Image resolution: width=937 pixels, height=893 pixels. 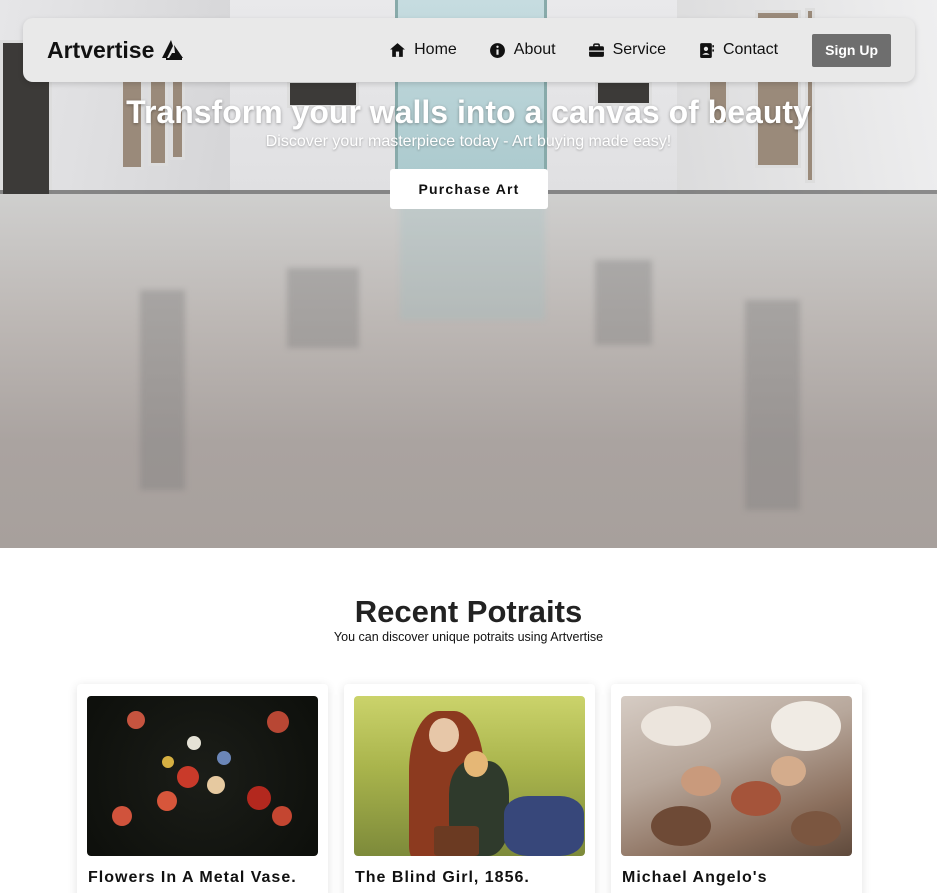 I want to click on brand-logo: Artvertise, so click(x=115, y=50).